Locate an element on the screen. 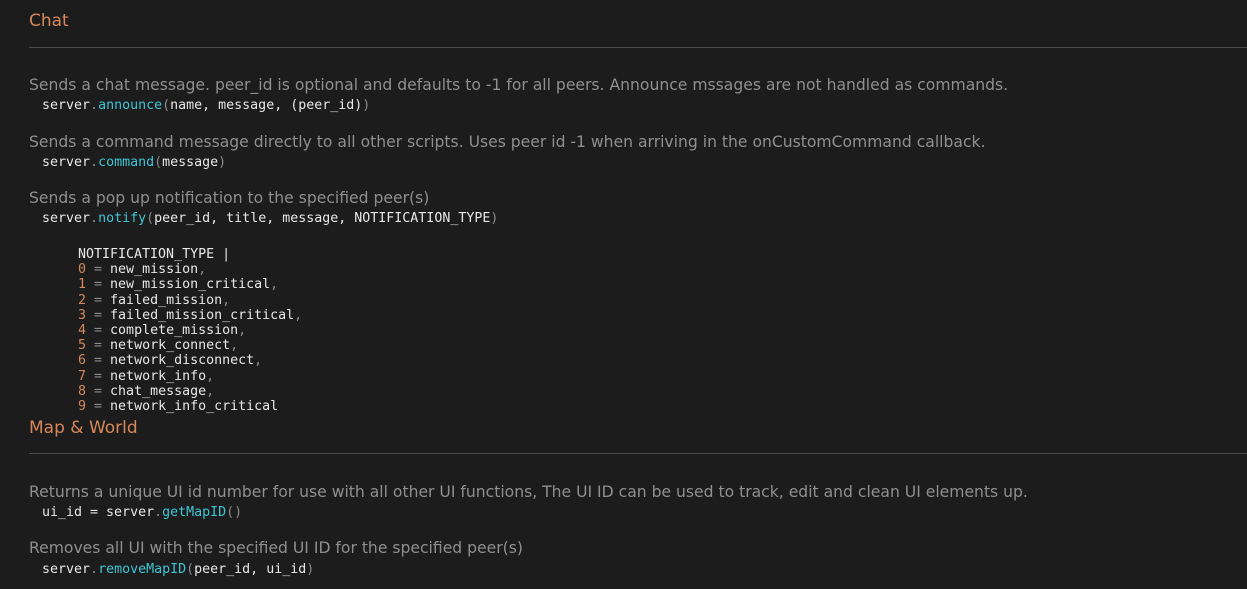  enum-item-number: 9 is located at coordinates (82, 406).